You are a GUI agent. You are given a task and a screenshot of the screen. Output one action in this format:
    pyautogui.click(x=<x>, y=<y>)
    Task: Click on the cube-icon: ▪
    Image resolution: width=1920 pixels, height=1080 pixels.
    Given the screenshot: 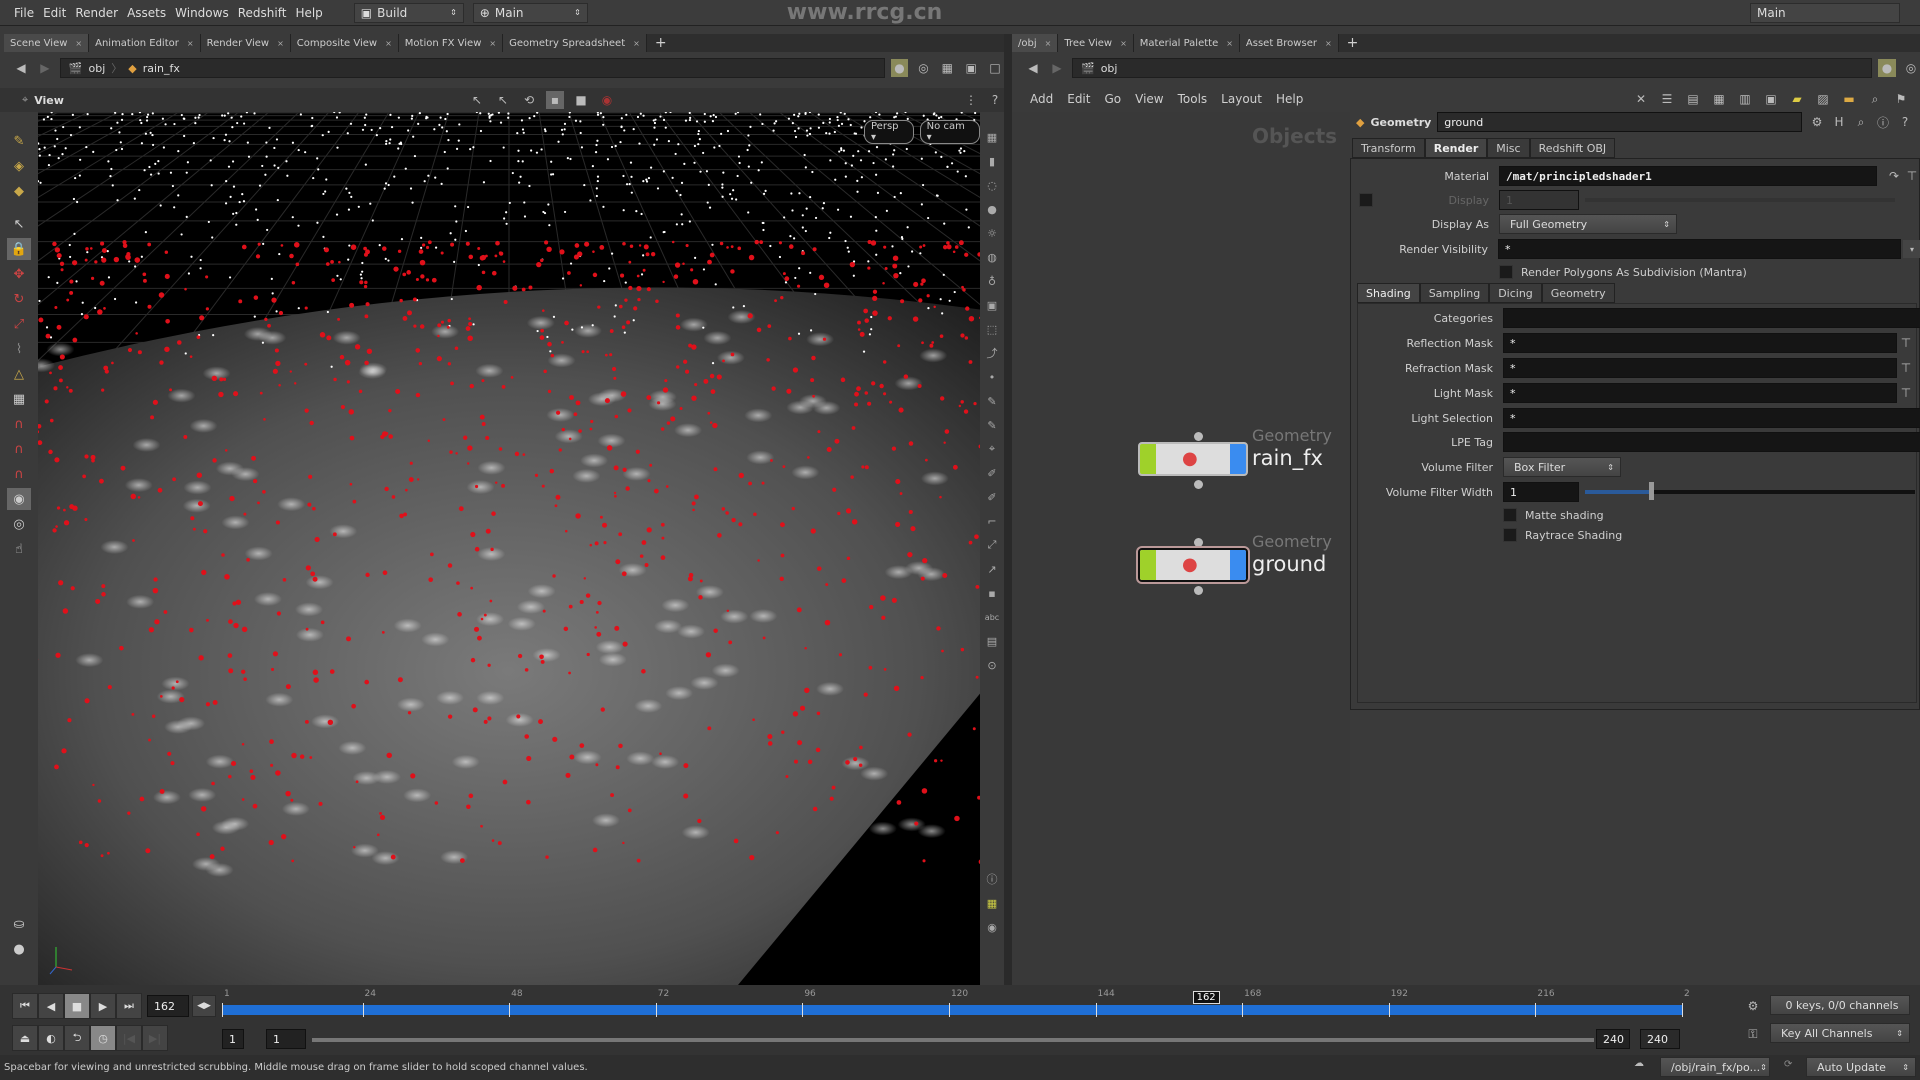 What is the action you would take?
    pyautogui.click(x=992, y=593)
    